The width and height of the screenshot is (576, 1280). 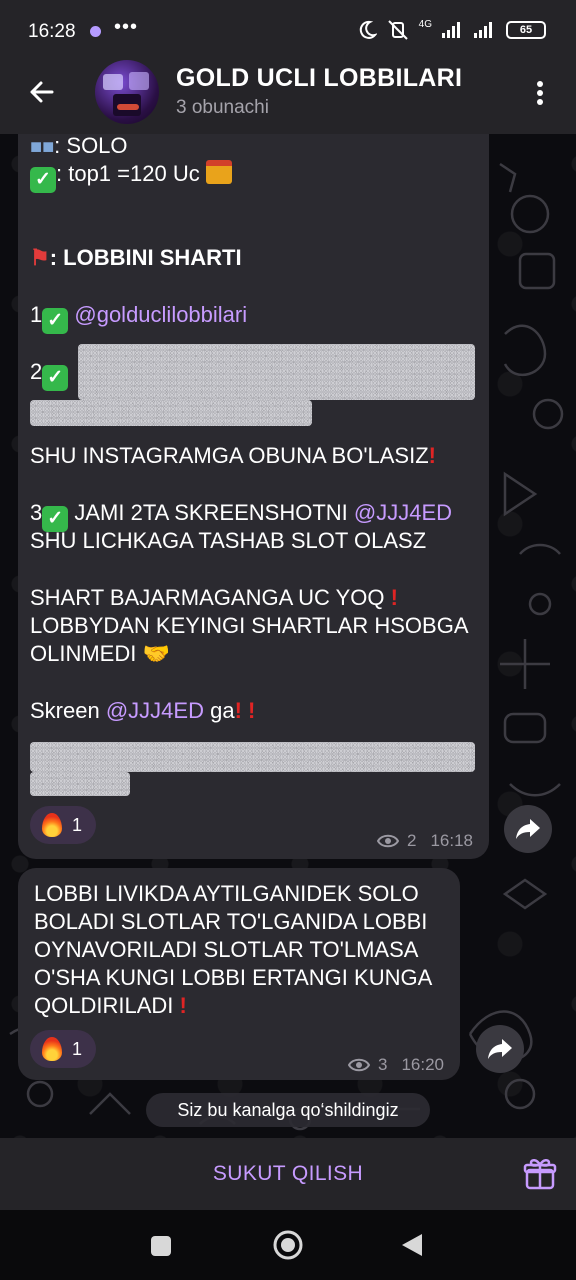 What do you see at coordinates (540, 93) in the screenshot?
I see `more-options-icon` at bounding box center [540, 93].